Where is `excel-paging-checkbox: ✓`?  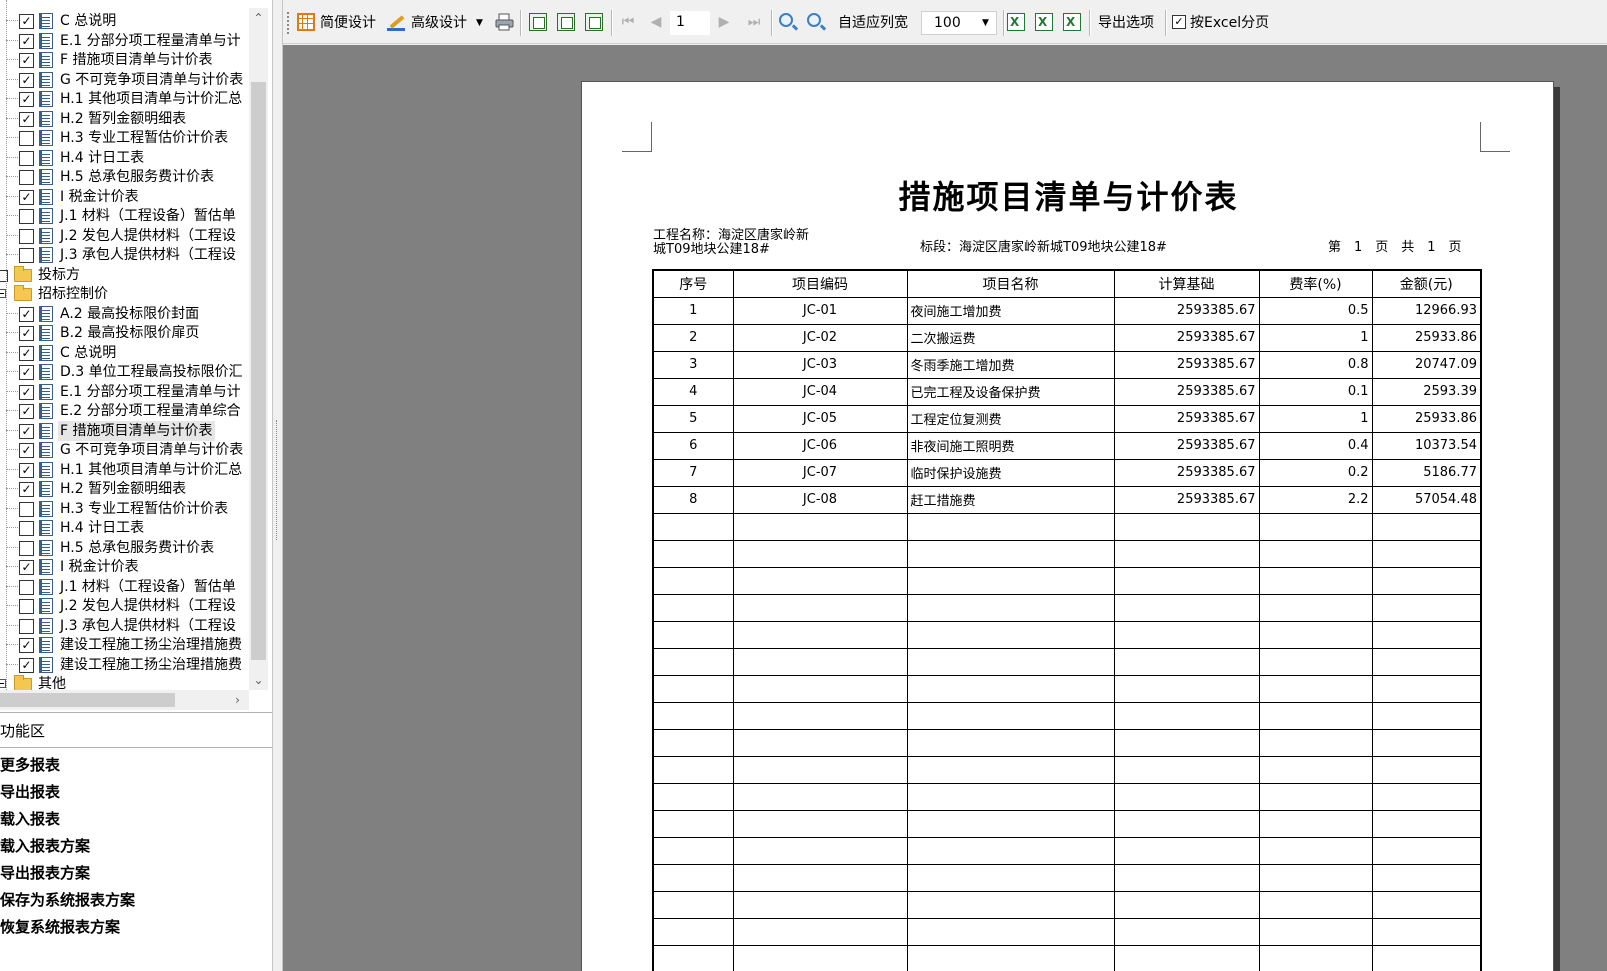 excel-paging-checkbox: ✓ is located at coordinates (1179, 22).